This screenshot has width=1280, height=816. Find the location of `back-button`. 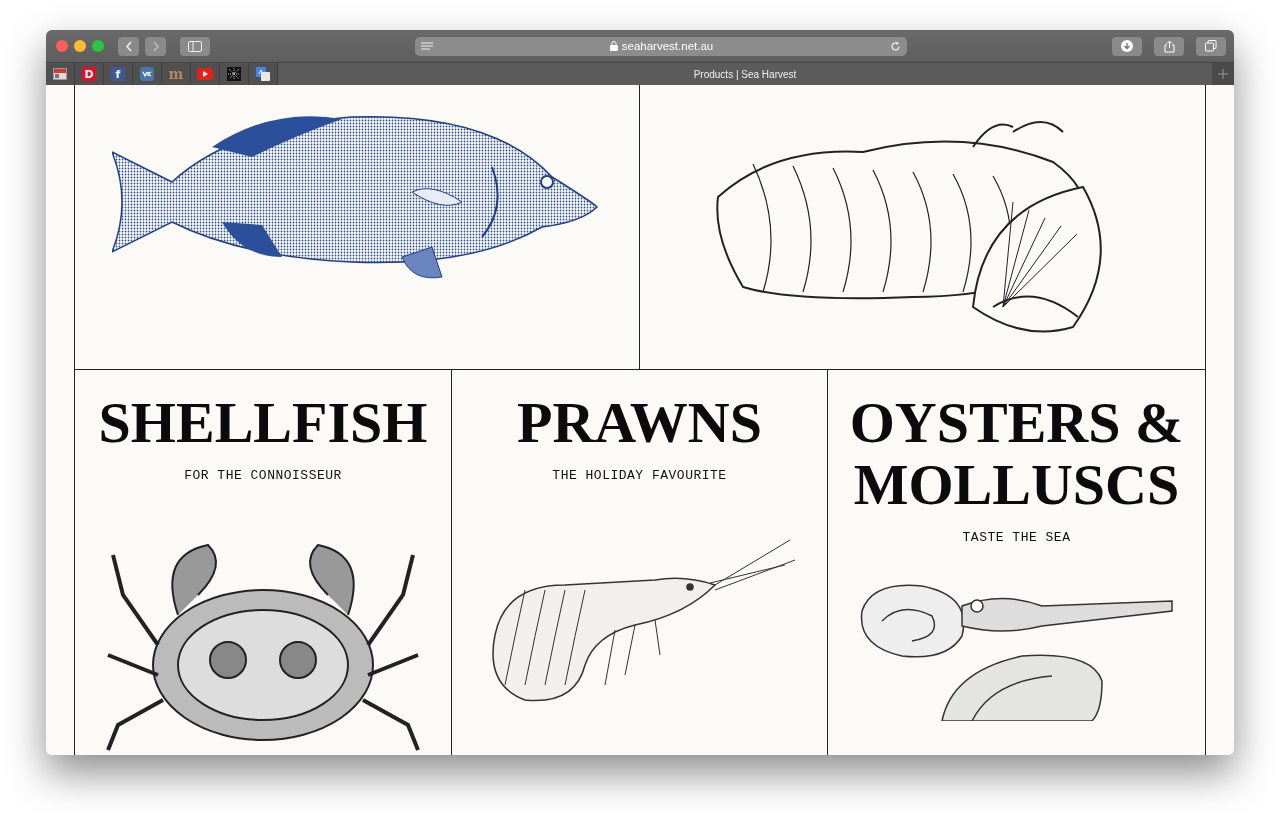

back-button is located at coordinates (128, 46).